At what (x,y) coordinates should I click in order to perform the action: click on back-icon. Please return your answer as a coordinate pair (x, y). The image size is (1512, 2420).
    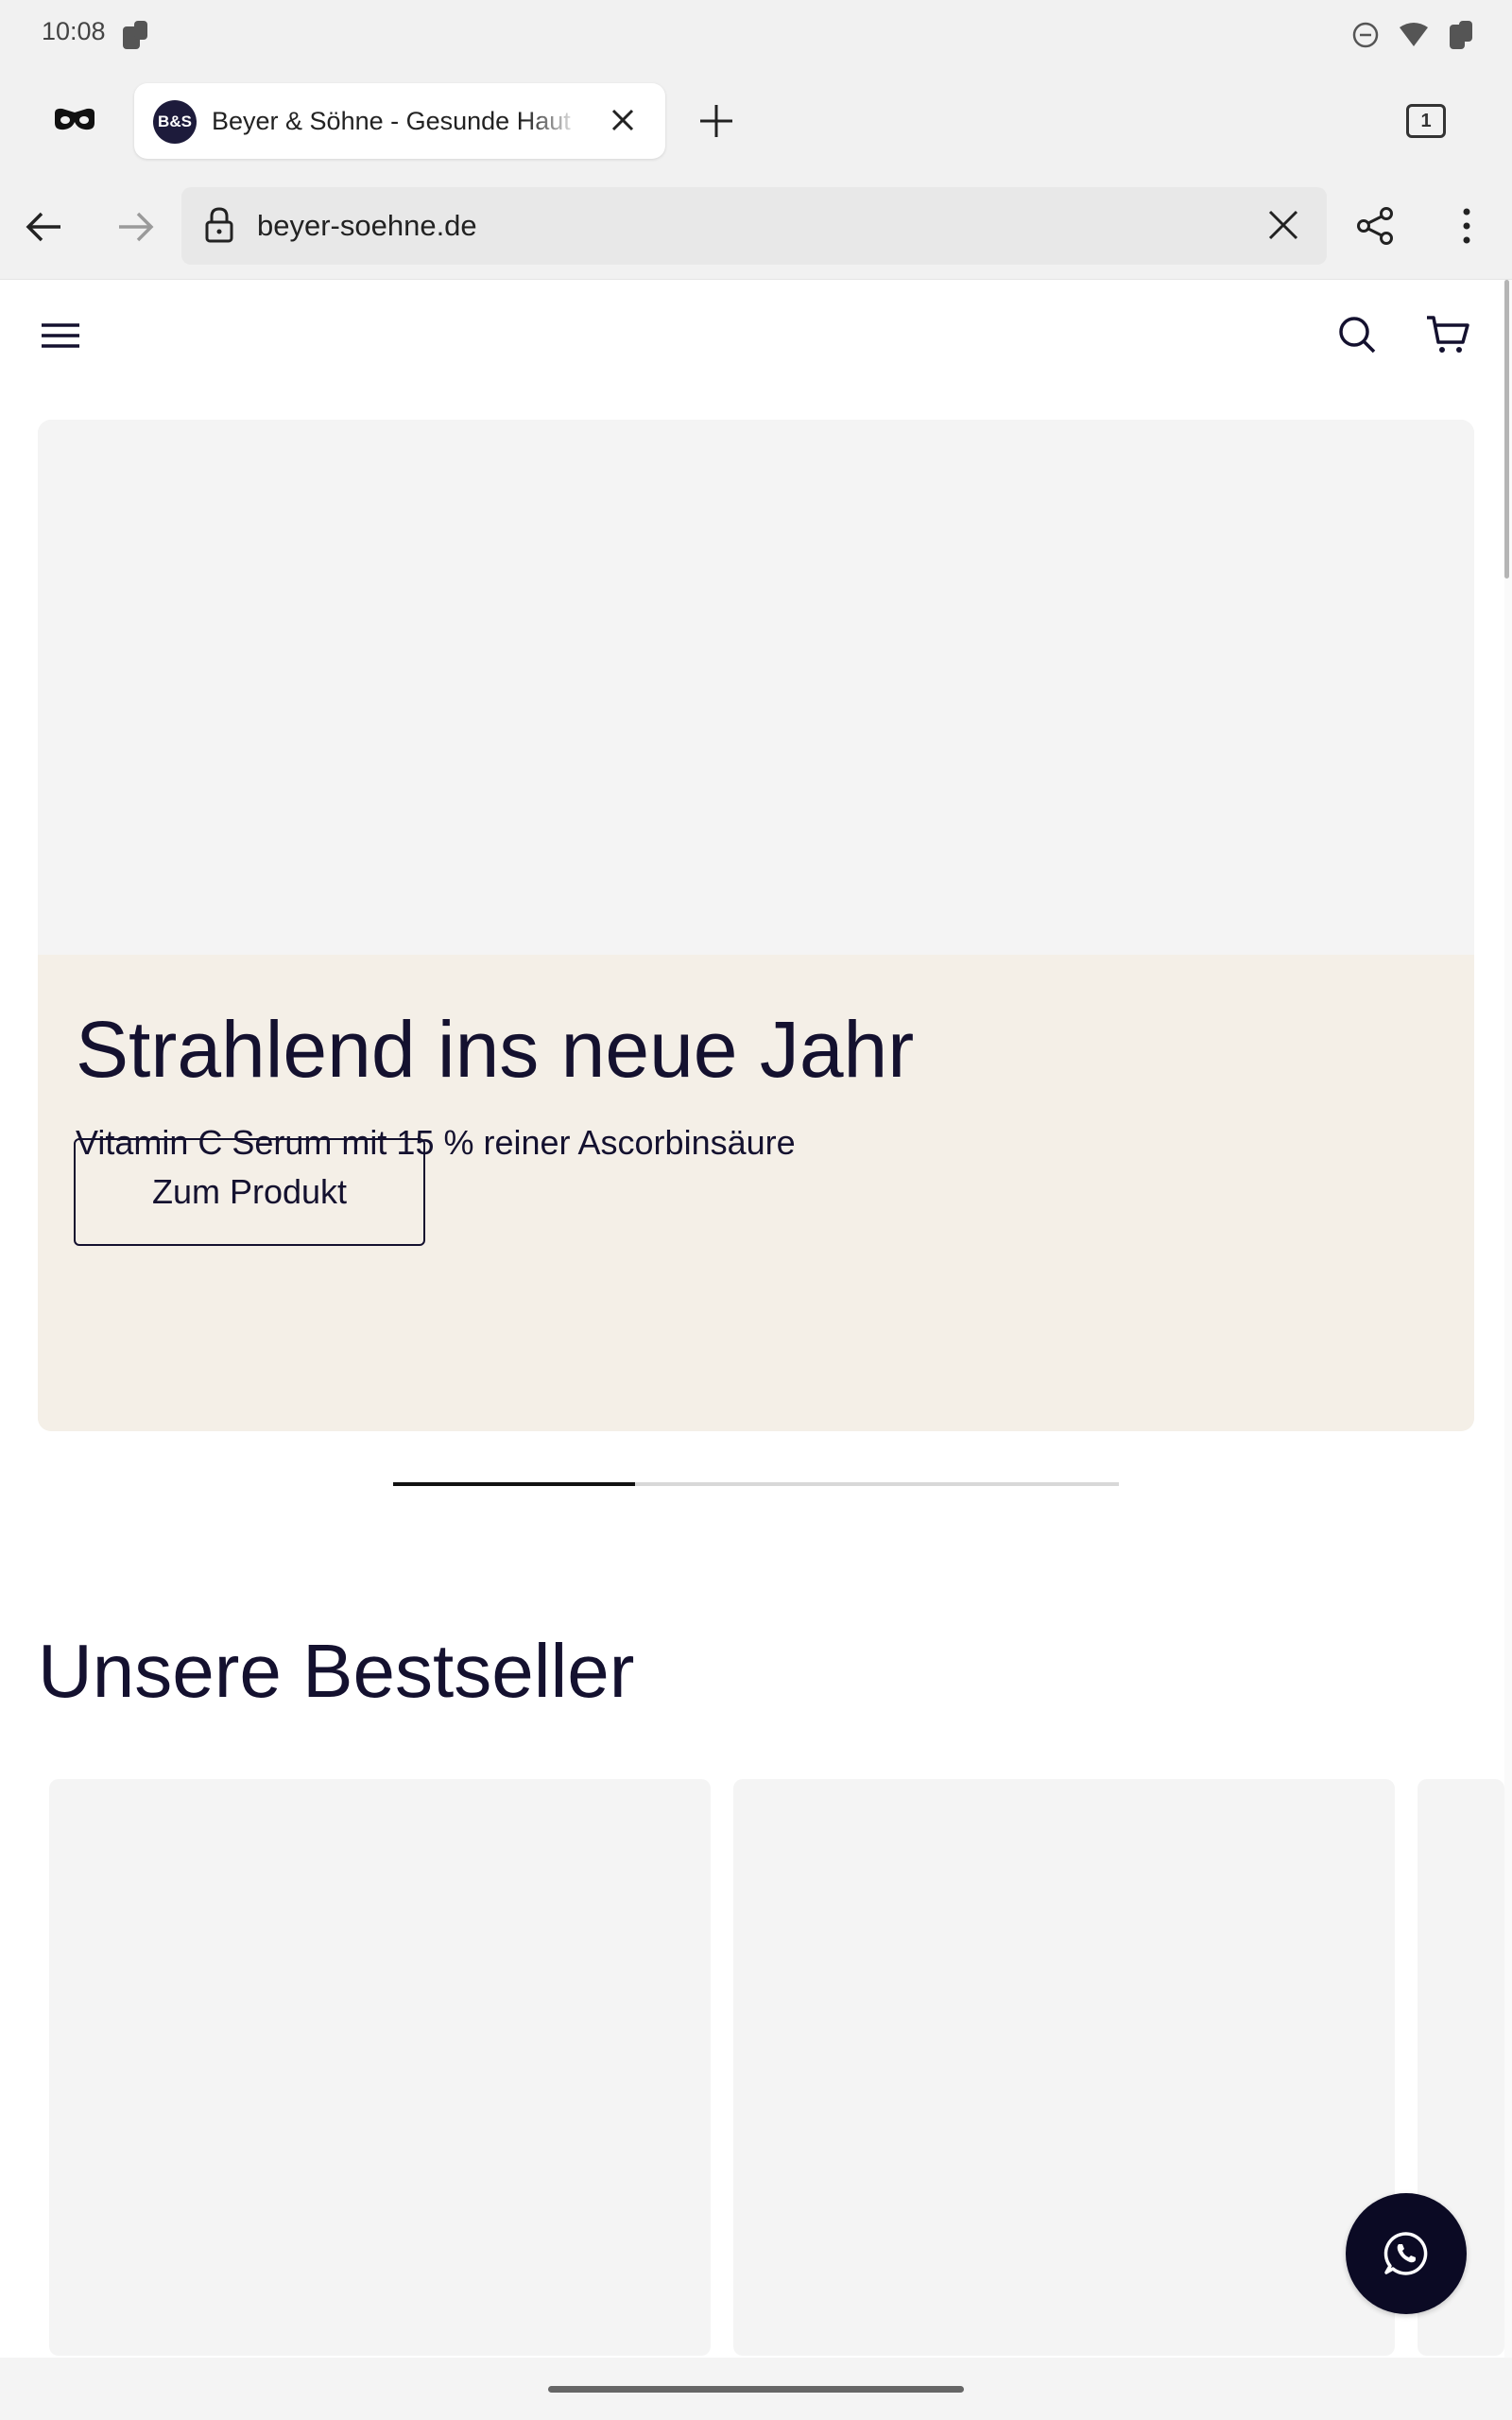
    Looking at the image, I should click on (44, 227).